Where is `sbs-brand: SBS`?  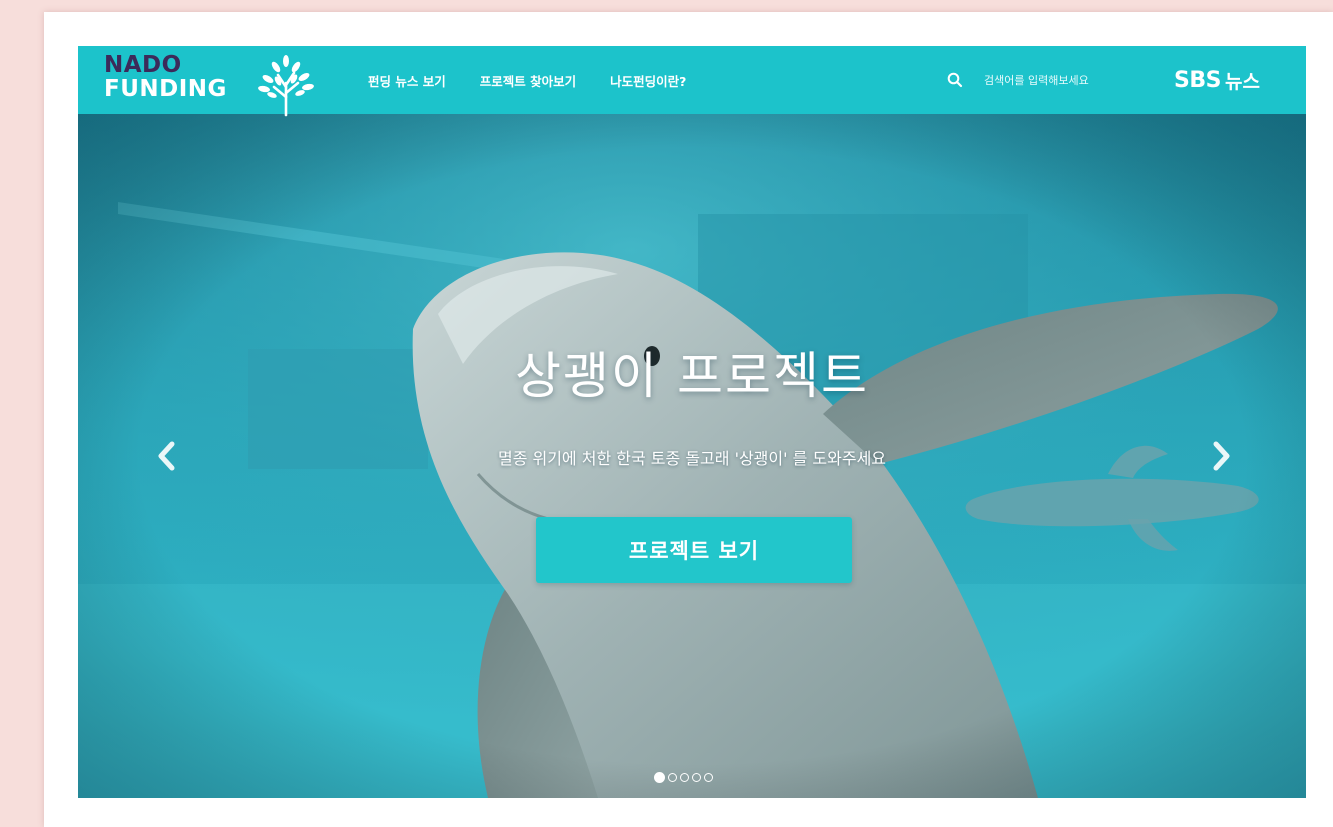
sbs-brand: SBS is located at coordinates (1197, 80).